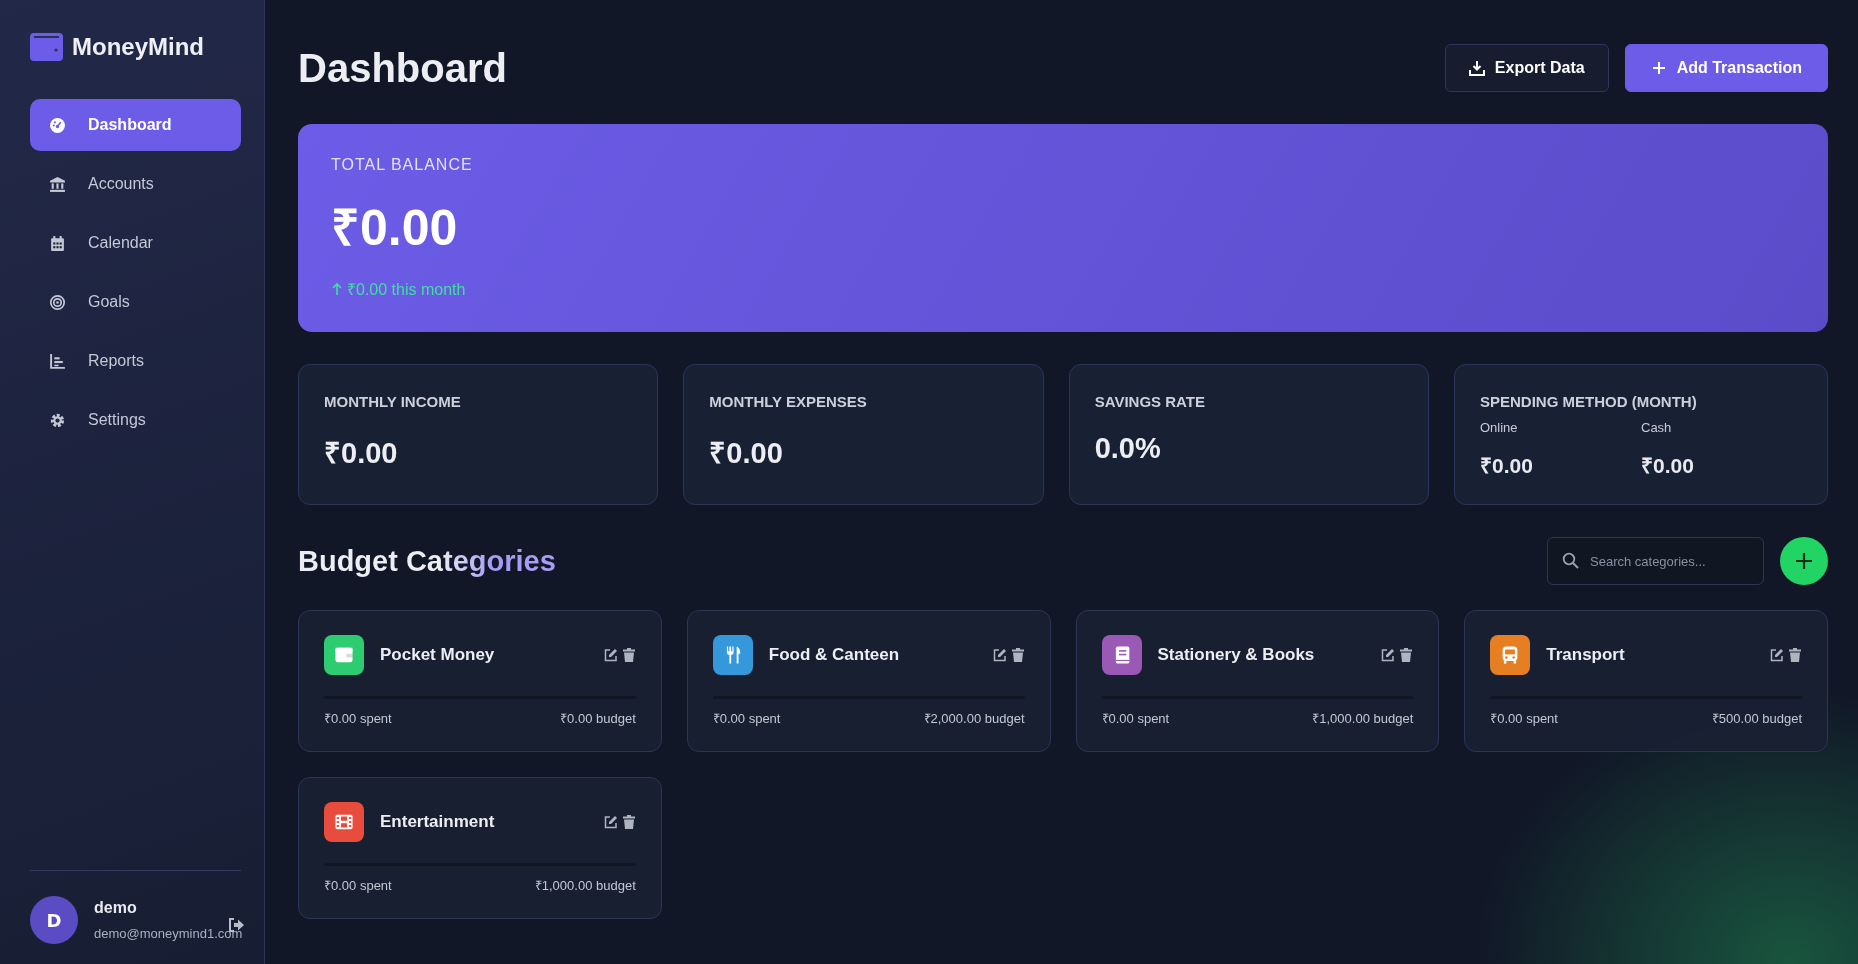 The image size is (1858, 964). What do you see at coordinates (393, 401) in the screenshot?
I see `stat-label: MONTHLY INCOME` at bounding box center [393, 401].